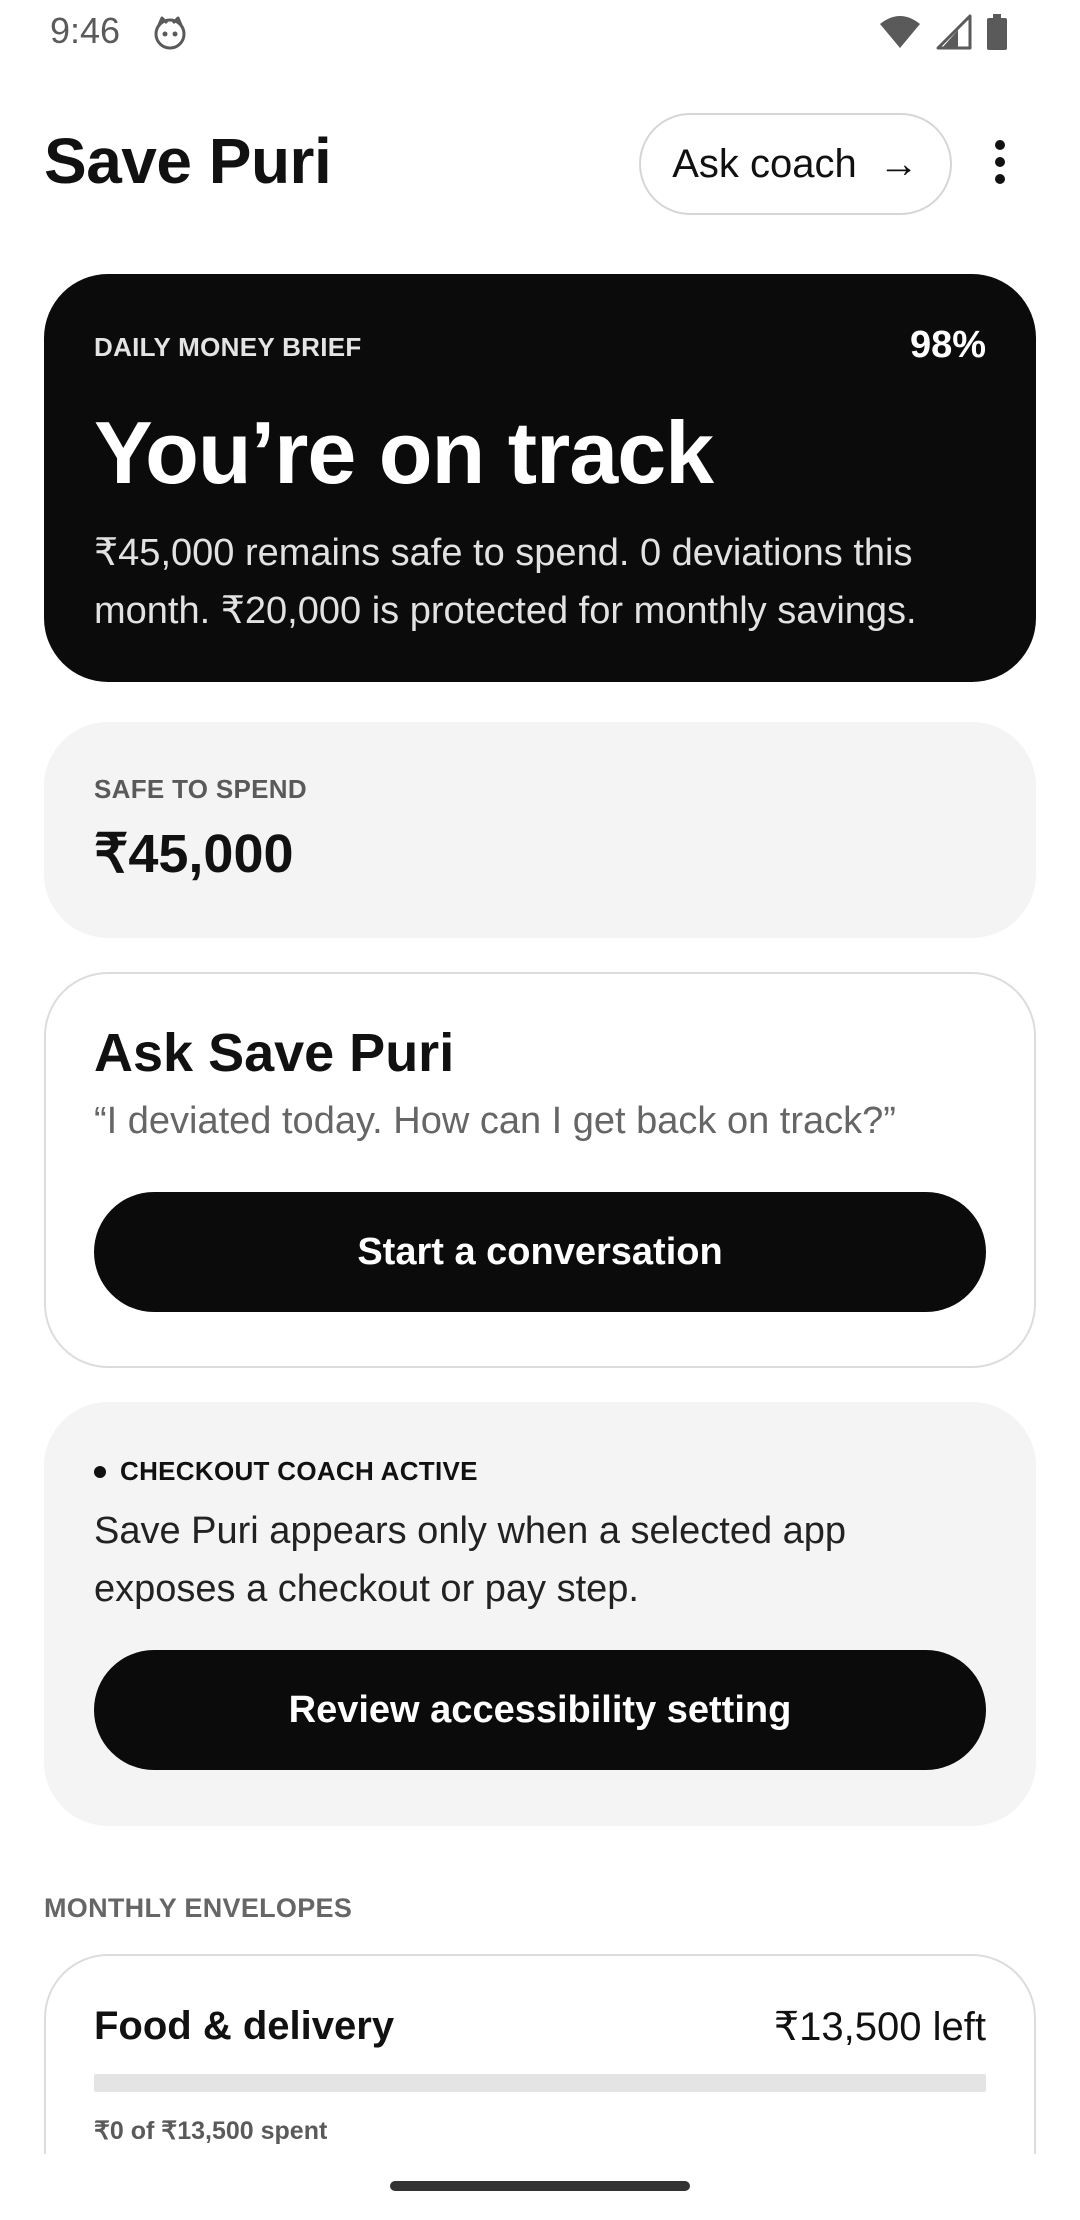  Describe the element at coordinates (211, 2131) in the screenshot. I see `envelope-spent: ₹0 of ₹13,500 spent` at that location.